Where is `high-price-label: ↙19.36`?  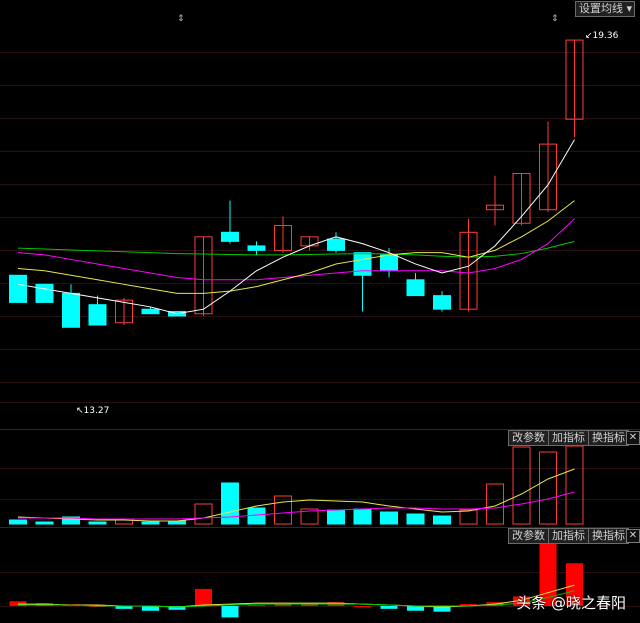
high-price-label: ↙19.36 is located at coordinates (601, 36).